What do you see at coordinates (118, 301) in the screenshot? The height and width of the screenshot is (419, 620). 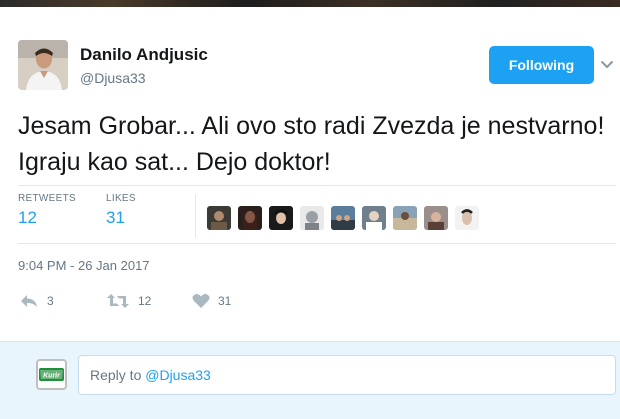 I see `retweet-icon` at bounding box center [118, 301].